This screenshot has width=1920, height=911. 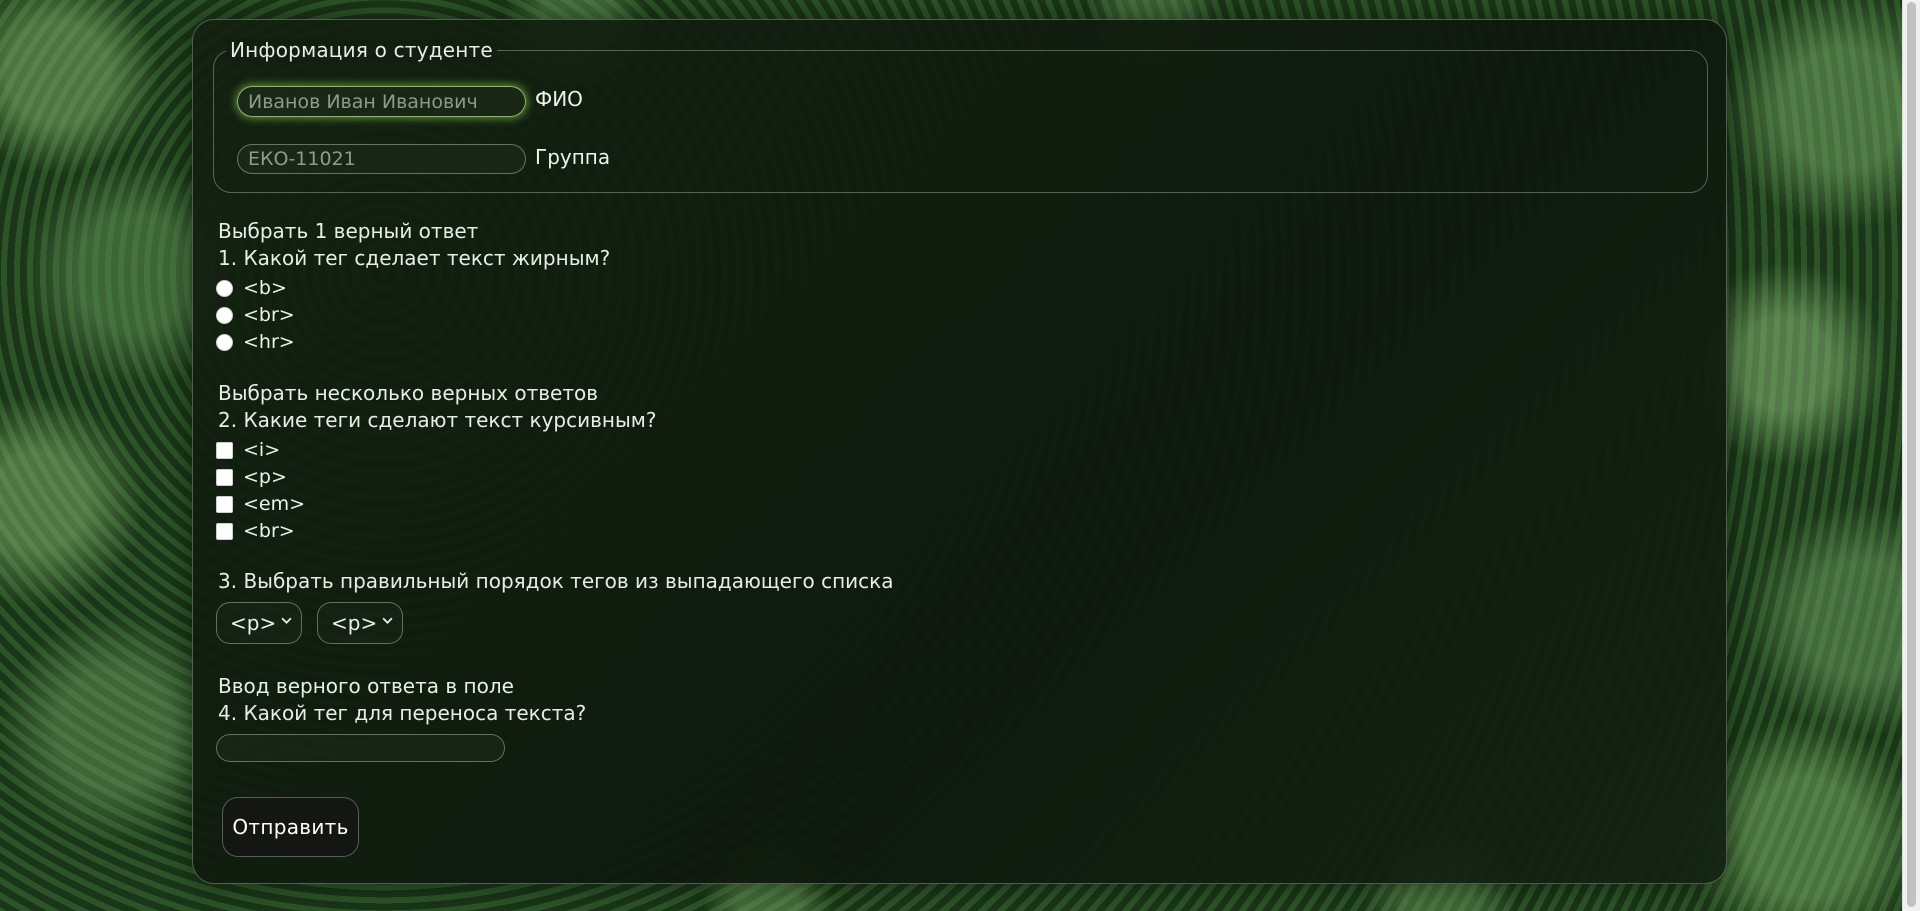 What do you see at coordinates (265, 477) in the screenshot?
I see `q2-option-label: <p>` at bounding box center [265, 477].